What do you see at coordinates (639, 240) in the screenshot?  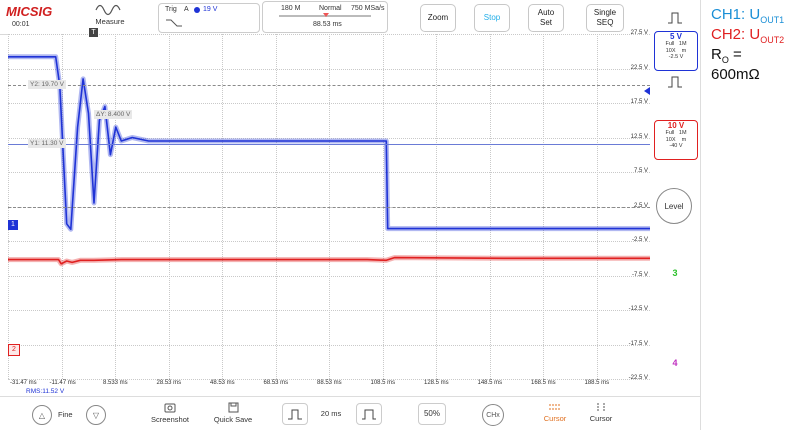 I see `y-tick-label: -2.5 V` at bounding box center [639, 240].